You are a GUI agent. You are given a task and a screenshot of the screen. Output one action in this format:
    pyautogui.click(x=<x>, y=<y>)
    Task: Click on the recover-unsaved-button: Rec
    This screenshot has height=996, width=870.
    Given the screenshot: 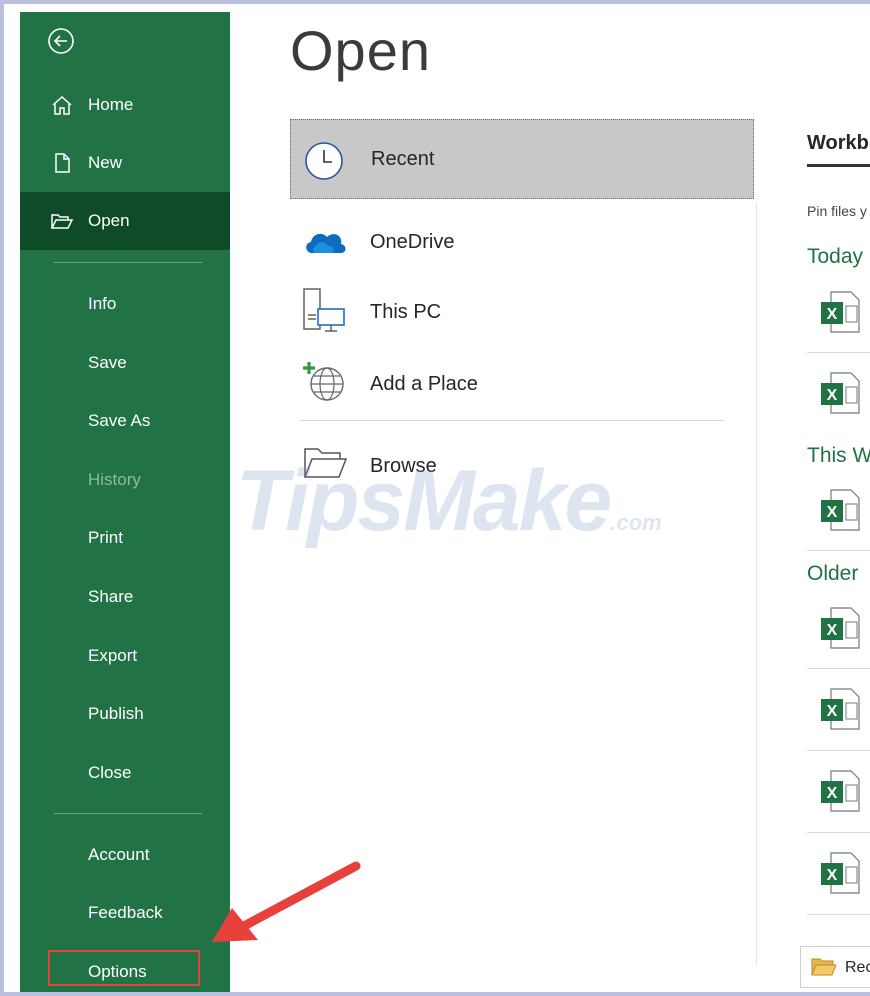 What is the action you would take?
    pyautogui.click(x=835, y=967)
    